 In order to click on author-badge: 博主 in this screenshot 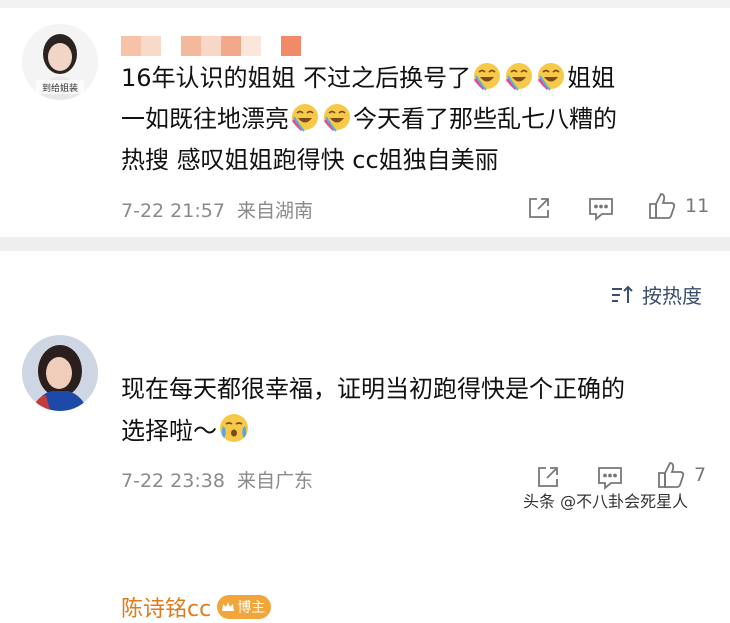, I will do `click(244, 607)`.